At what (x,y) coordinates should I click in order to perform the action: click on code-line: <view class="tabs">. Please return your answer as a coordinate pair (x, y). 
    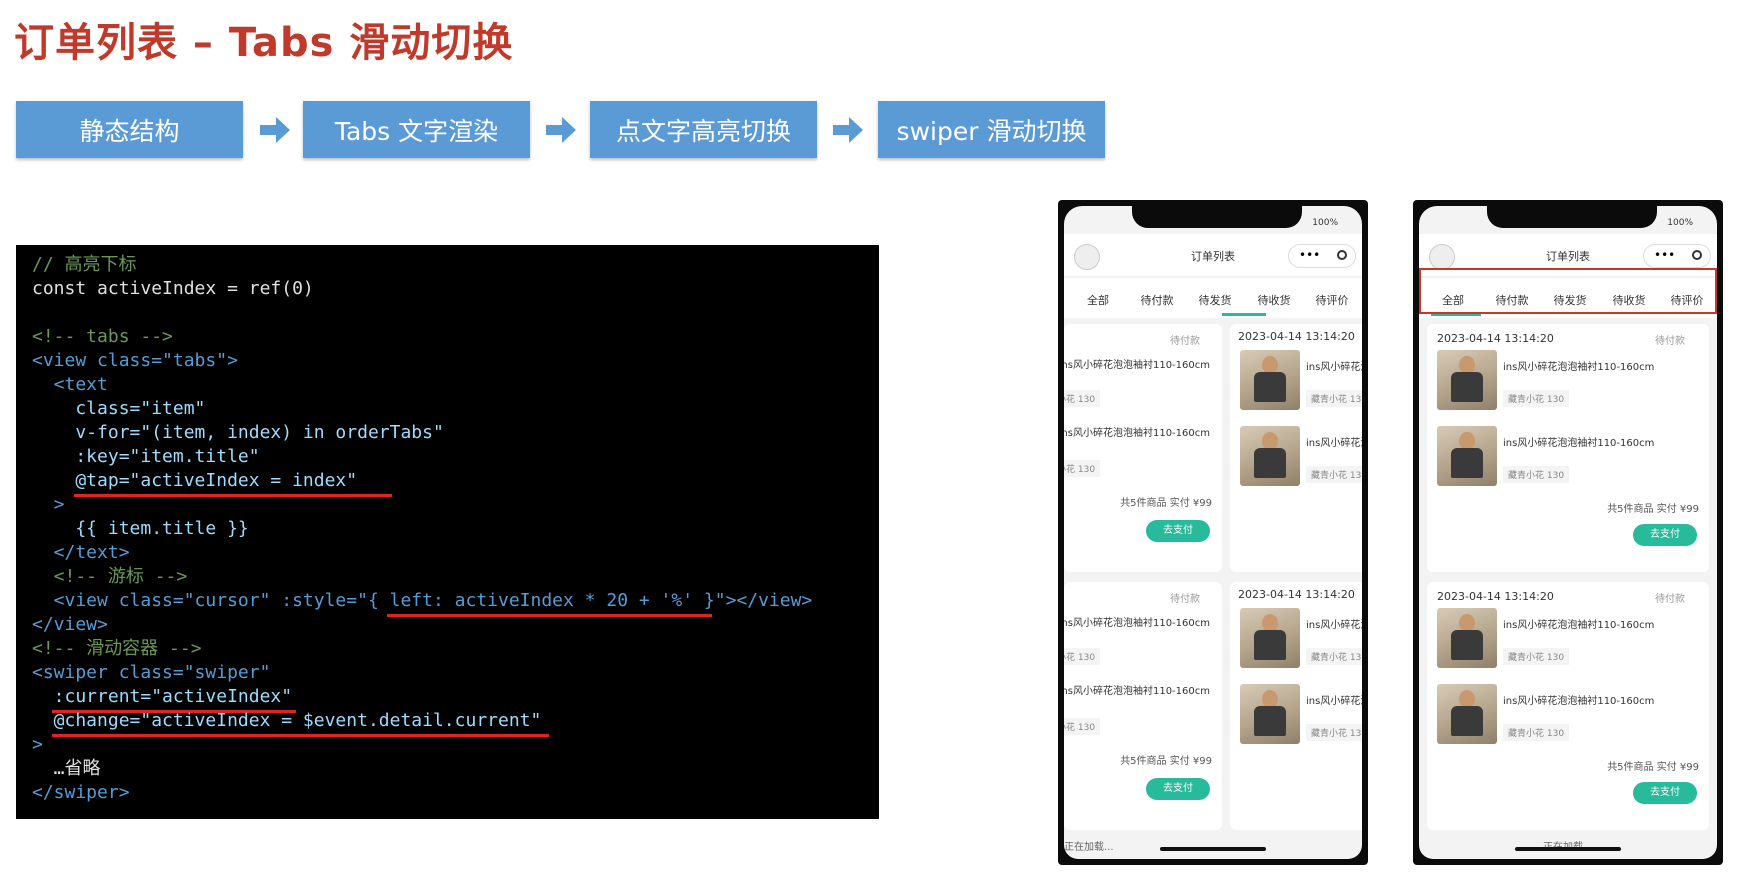
    Looking at the image, I should click on (135, 360).